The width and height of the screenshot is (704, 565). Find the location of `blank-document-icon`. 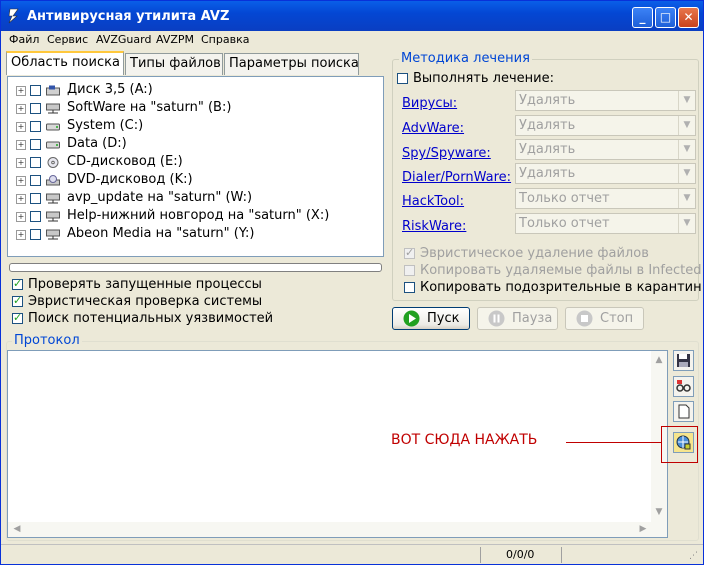

blank-document-icon is located at coordinates (684, 411).